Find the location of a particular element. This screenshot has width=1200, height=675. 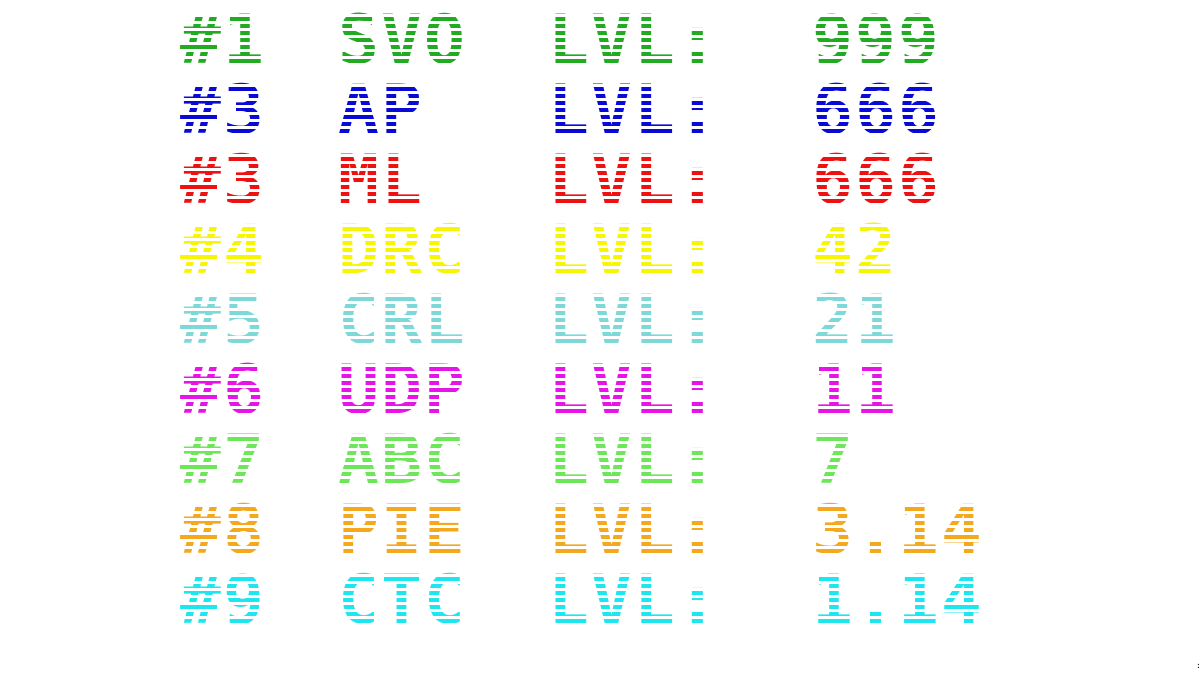

corner-mark: : is located at coordinates (1198, 666).